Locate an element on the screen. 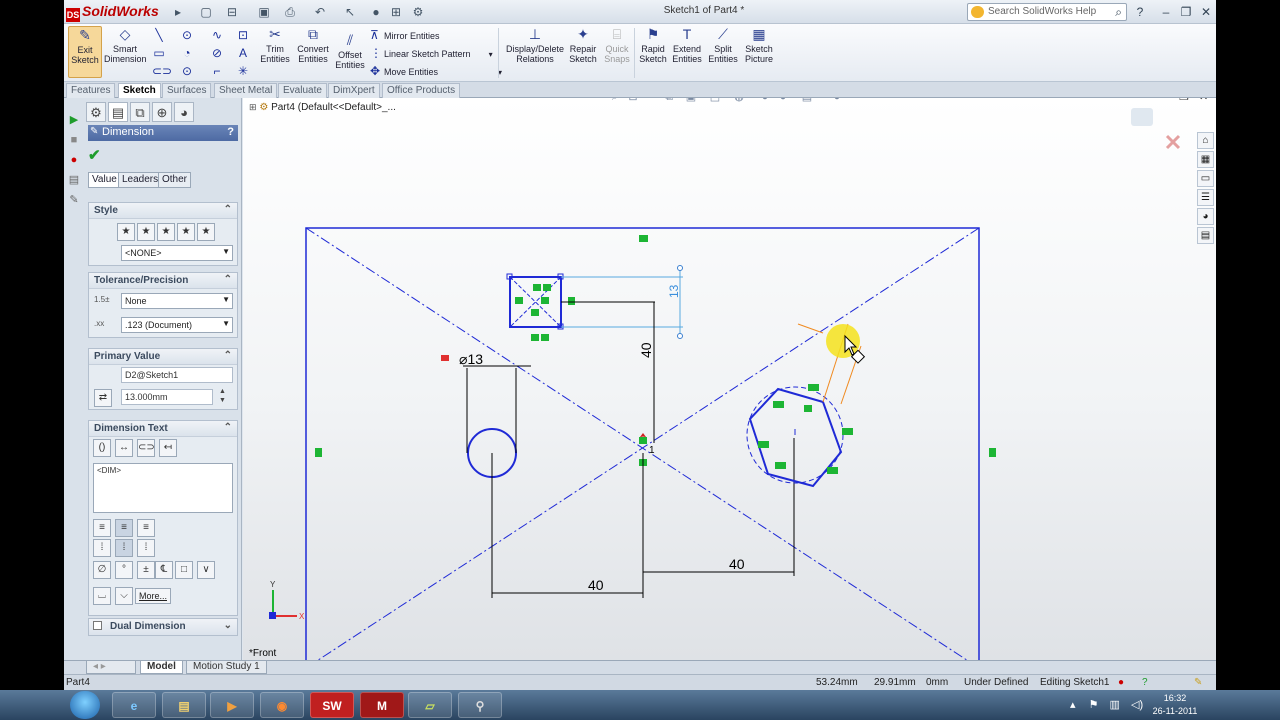 The image size is (1280, 720). usb-icon: ⚲ is located at coordinates (480, 705).